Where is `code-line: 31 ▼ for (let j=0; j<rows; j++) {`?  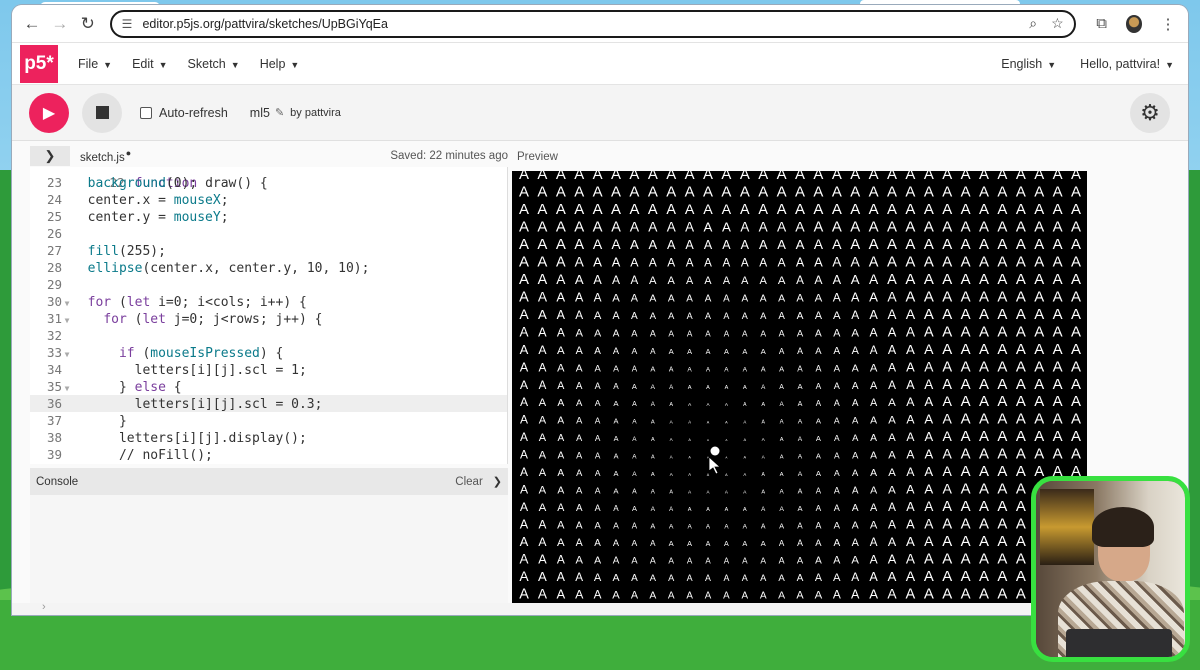
code-line: 31 ▼ for (let j=0; j<rows; j++) { is located at coordinates (268, 318).